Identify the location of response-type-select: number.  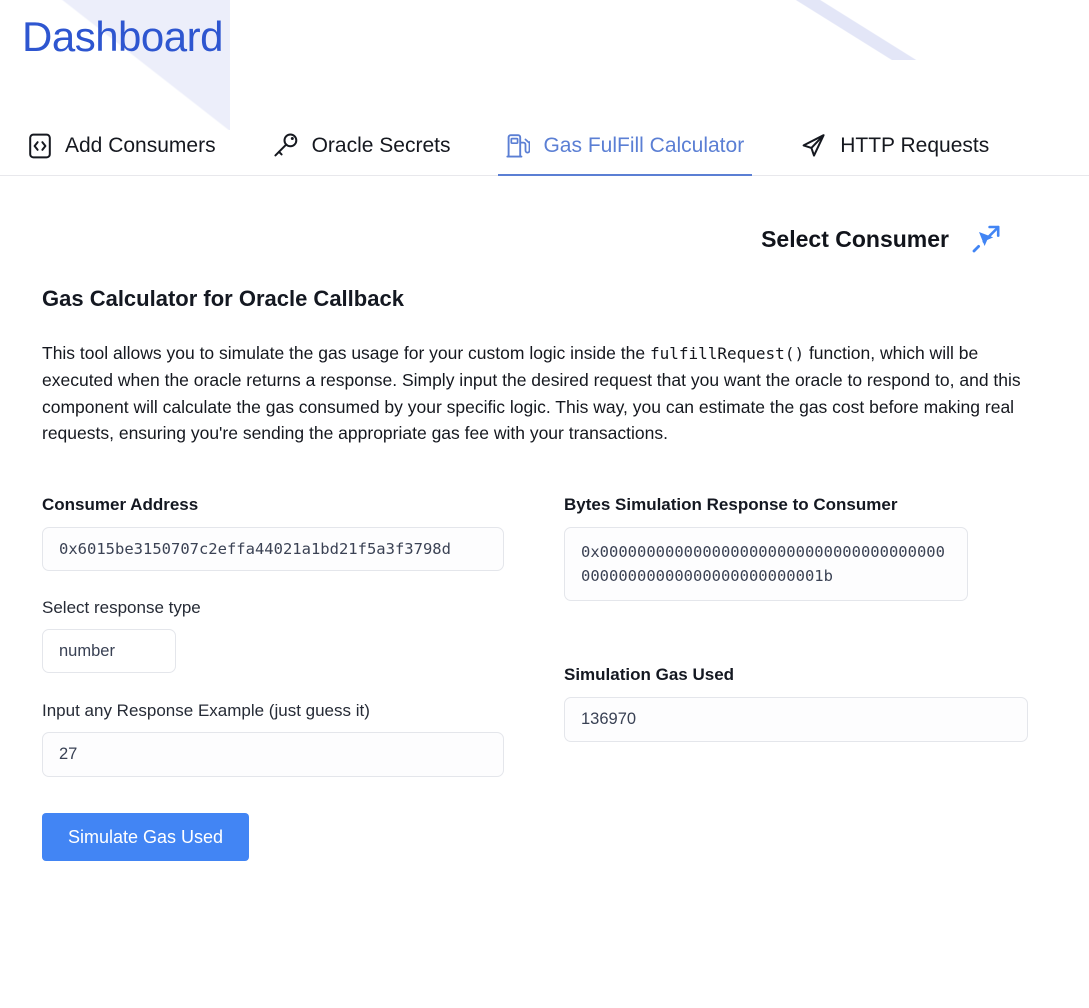
(109, 651).